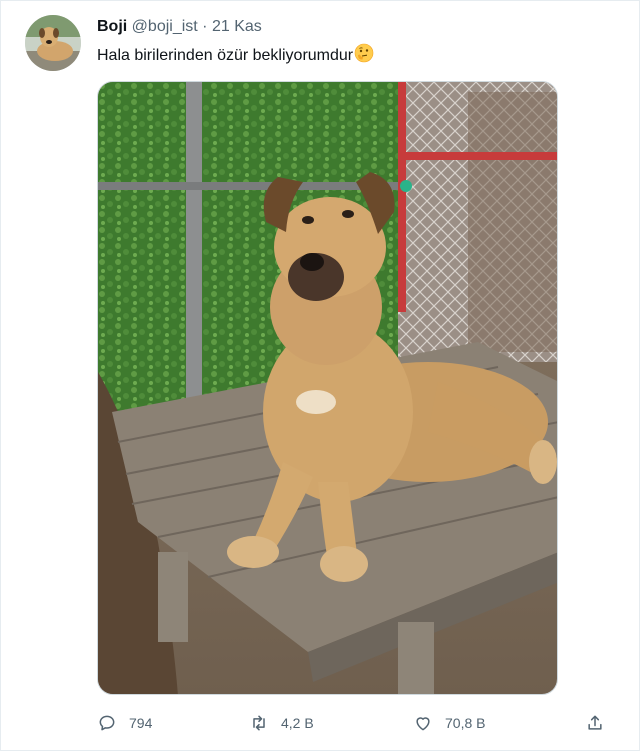  Describe the element at coordinates (297, 723) in the screenshot. I see `retweet-count: 4,2 B` at that location.